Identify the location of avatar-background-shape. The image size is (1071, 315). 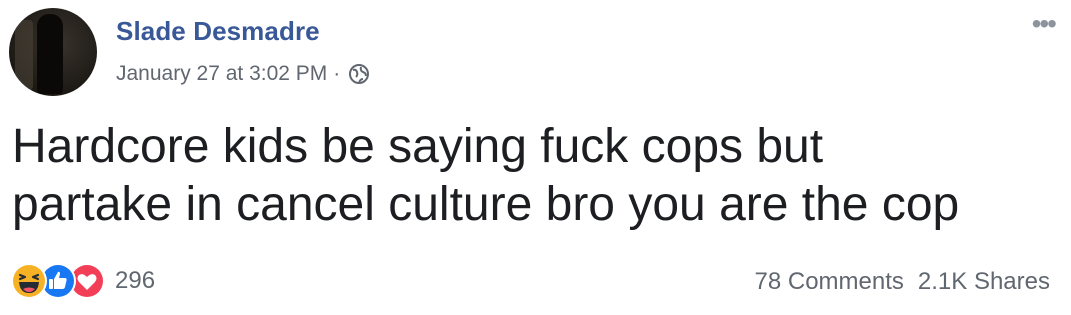
(24, 55).